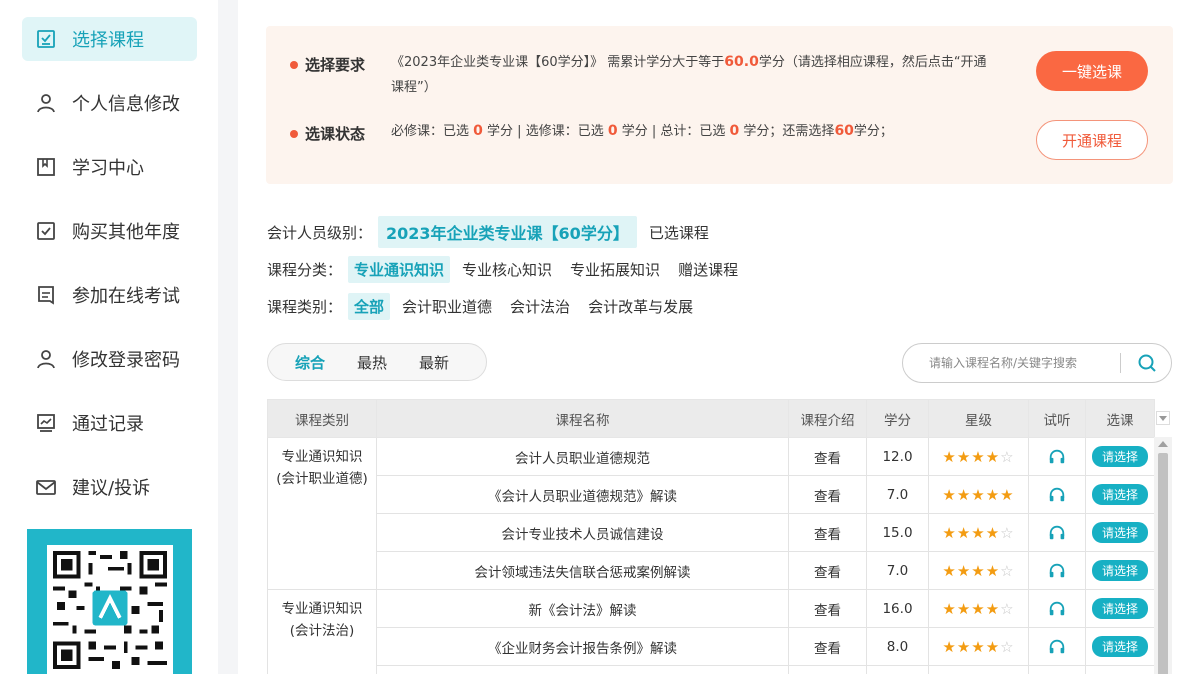  I want to click on status-text-part: 学分 | 选修课：已选, so click(545, 131).